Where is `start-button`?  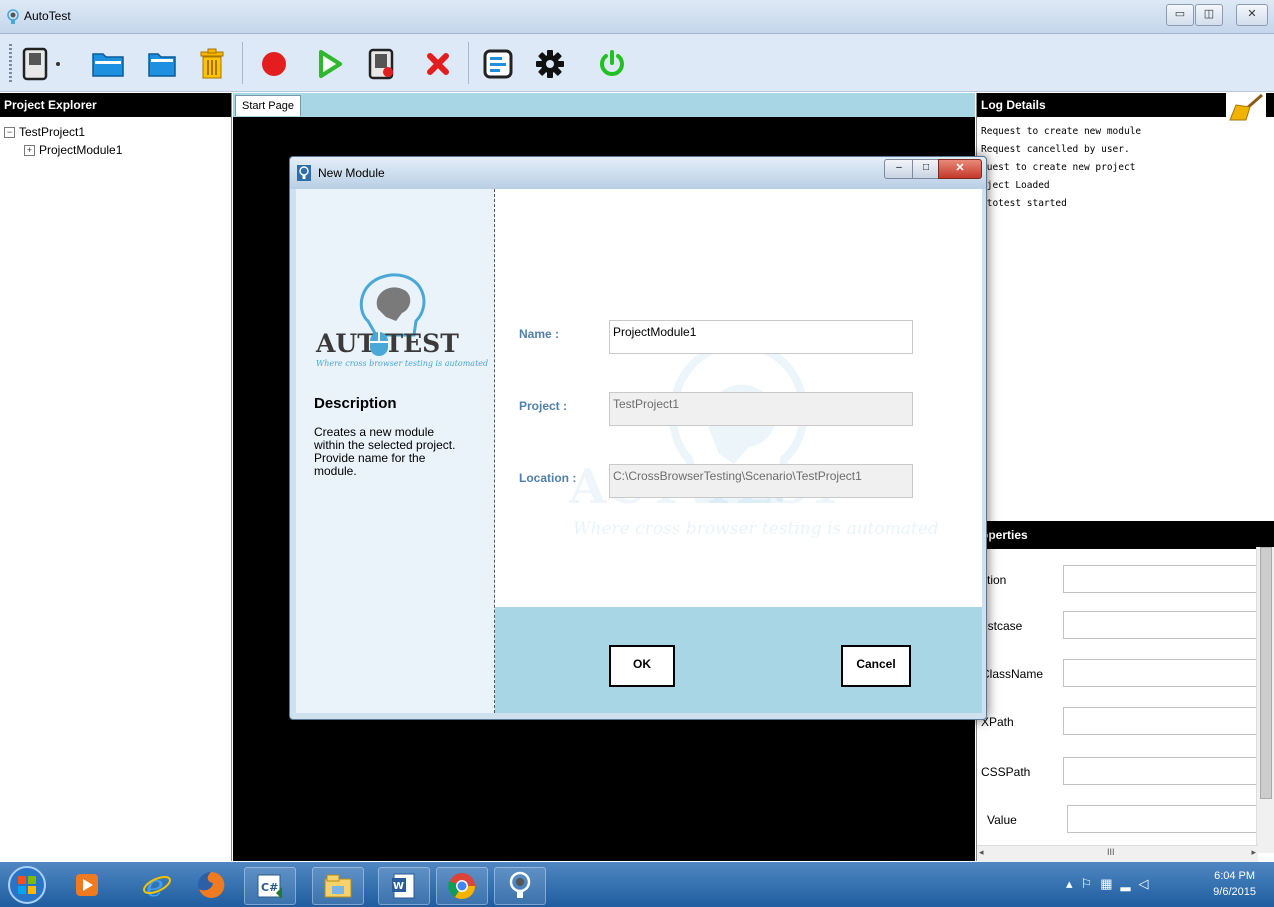
start-button is located at coordinates (27, 885).